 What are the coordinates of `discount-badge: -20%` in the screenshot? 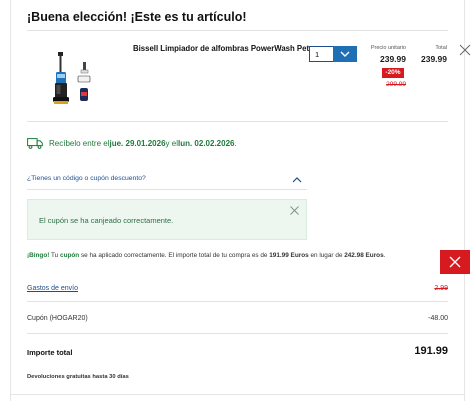 It's located at (393, 73).